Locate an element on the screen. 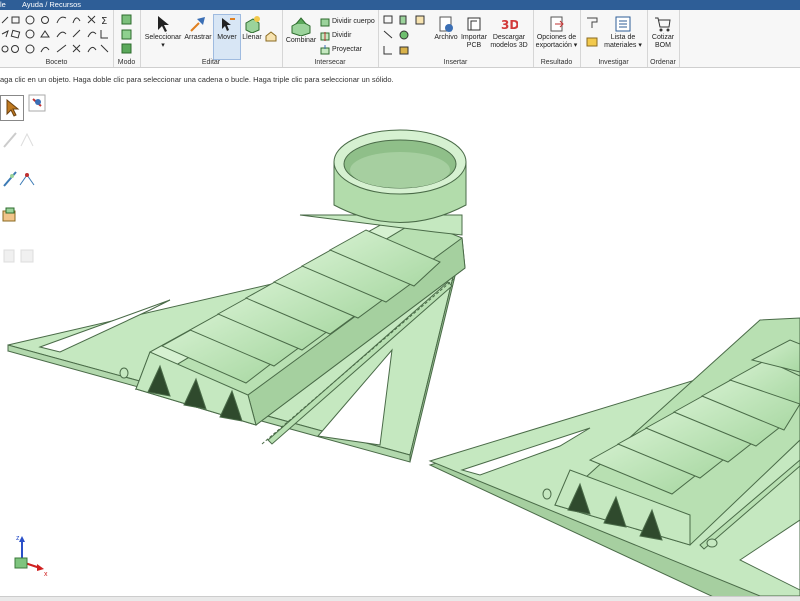 The height and width of the screenshot is (601, 800). line-icon is located at coordinates (5, 20).